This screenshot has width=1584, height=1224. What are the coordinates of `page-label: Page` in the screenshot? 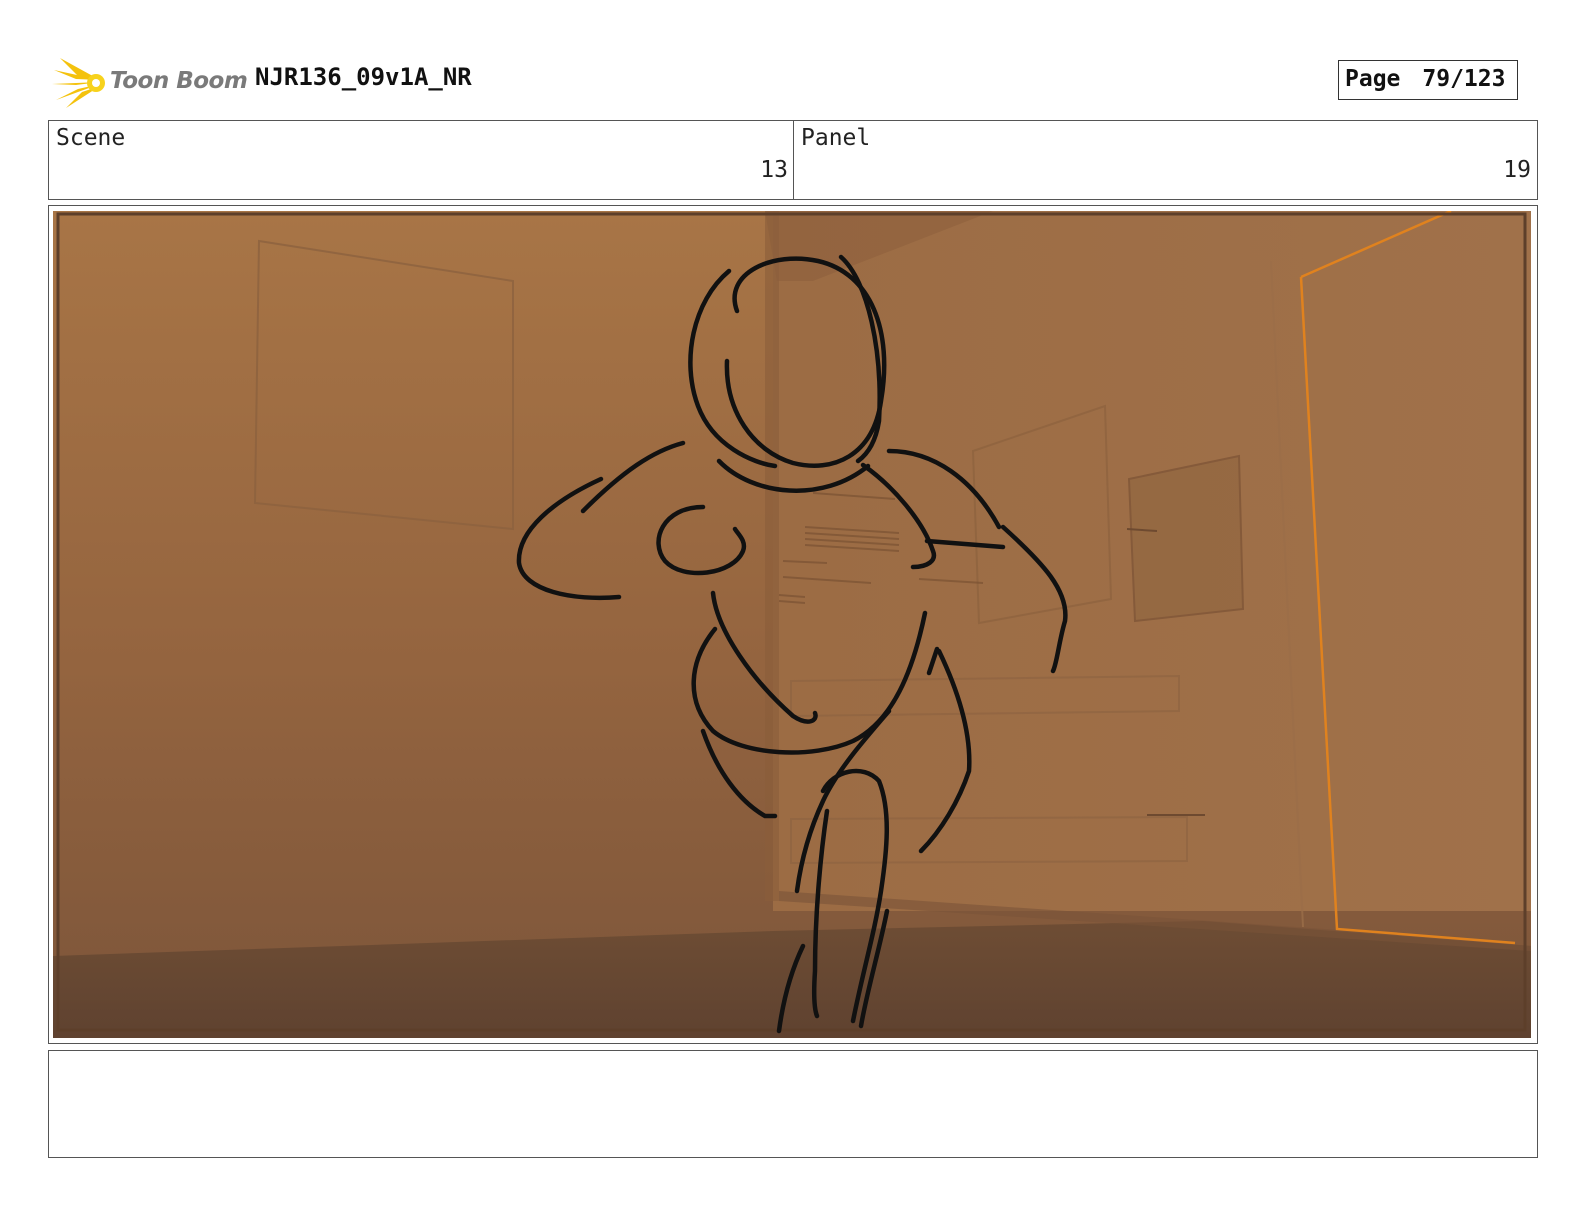 It's located at (1373, 79).